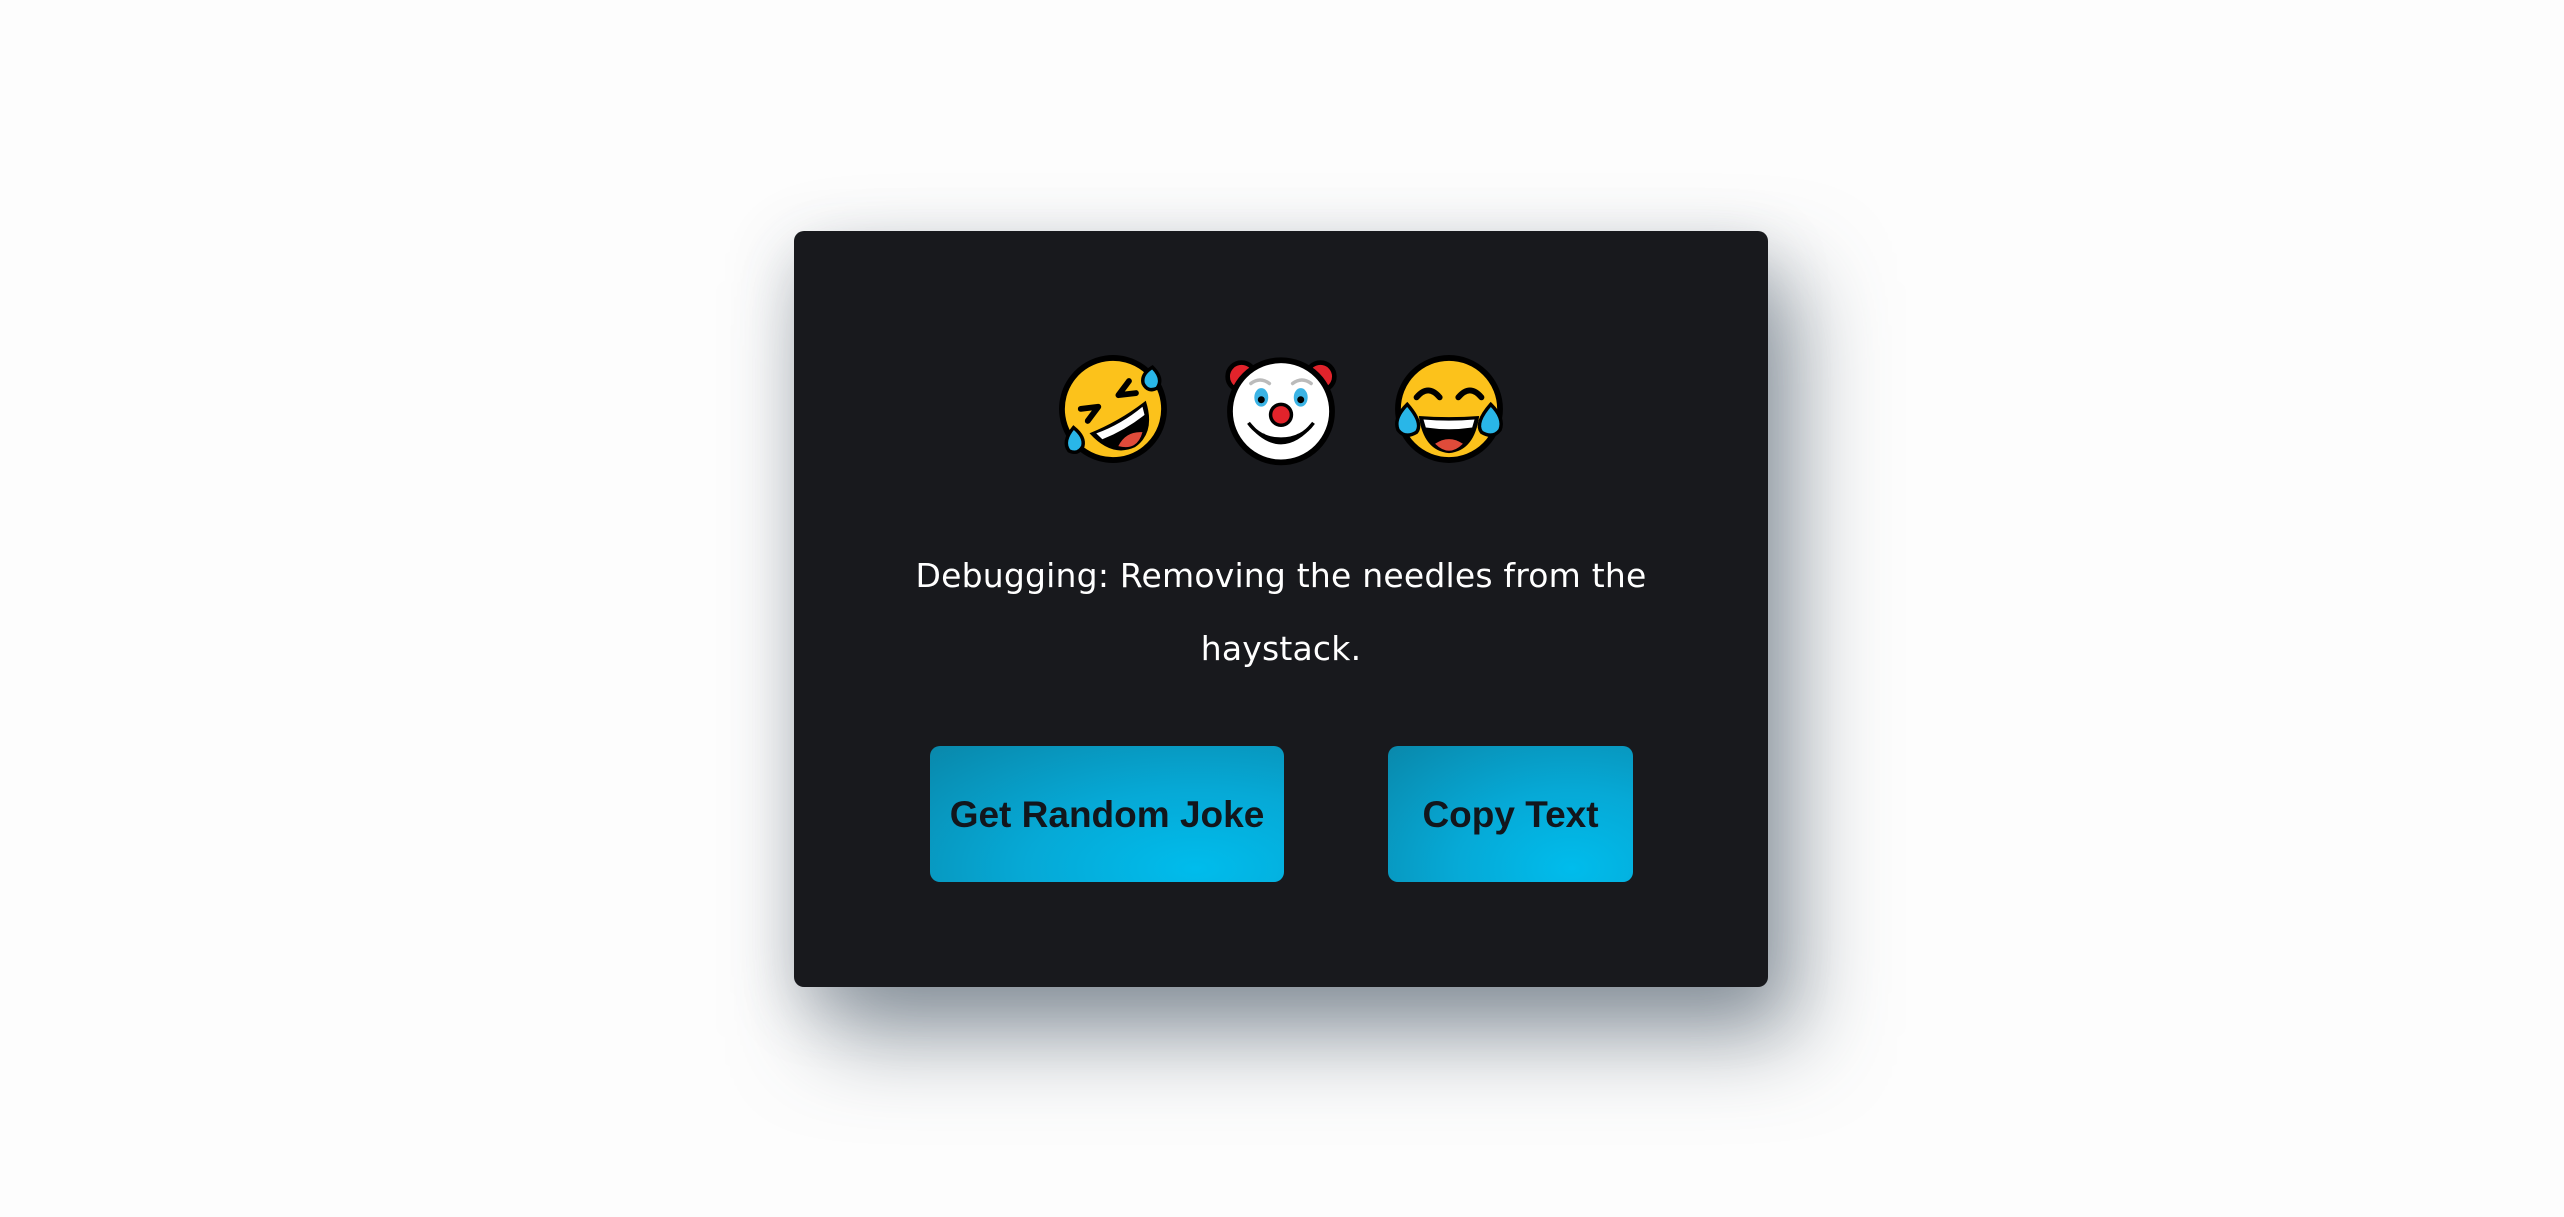 Image resolution: width=2564 pixels, height=1217 pixels. I want to click on copy-text-button: Copy Text, so click(1510, 814).